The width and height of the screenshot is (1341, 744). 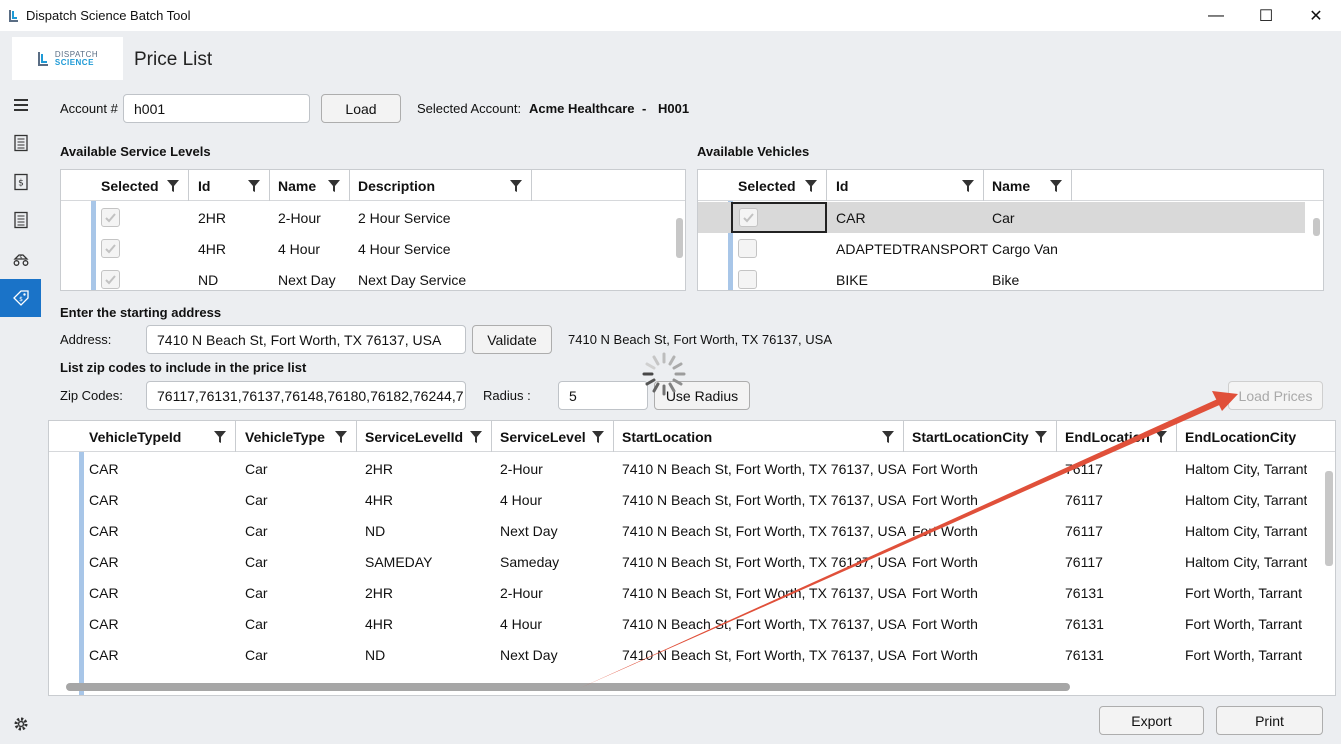 What do you see at coordinates (1275, 395) in the screenshot?
I see `load-prices-button: Load Prices` at bounding box center [1275, 395].